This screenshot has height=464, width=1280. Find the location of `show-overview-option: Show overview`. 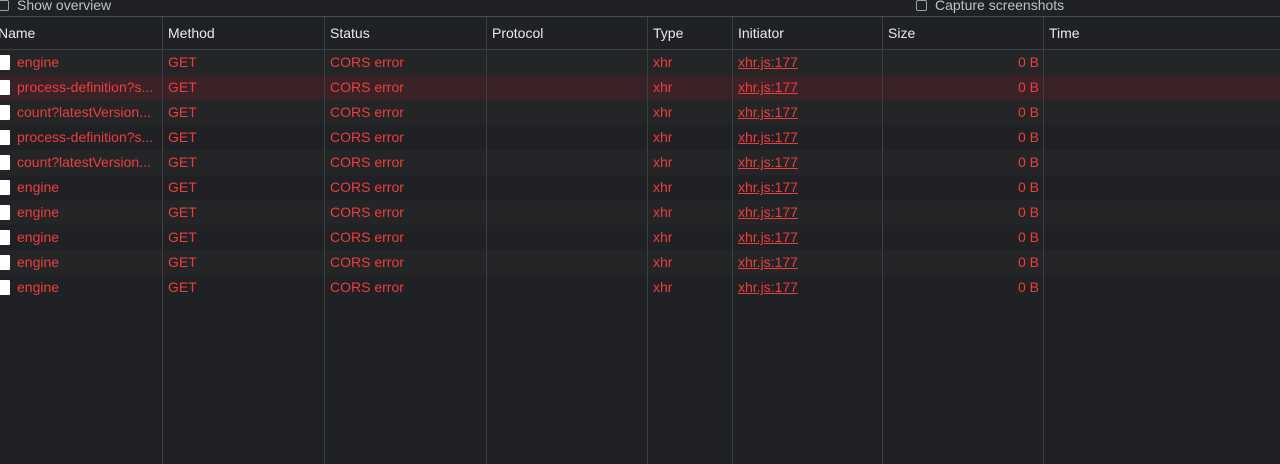

show-overview-option: Show overview is located at coordinates (55, 6).